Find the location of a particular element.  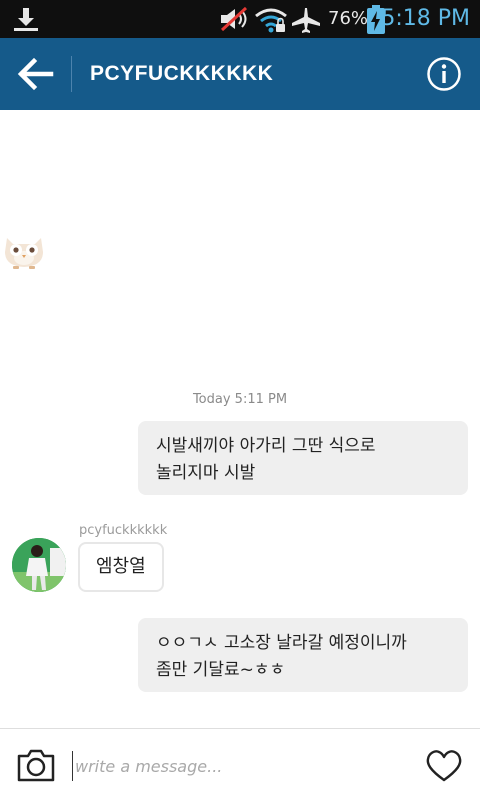

wifi-icon is located at coordinates (271, 20).